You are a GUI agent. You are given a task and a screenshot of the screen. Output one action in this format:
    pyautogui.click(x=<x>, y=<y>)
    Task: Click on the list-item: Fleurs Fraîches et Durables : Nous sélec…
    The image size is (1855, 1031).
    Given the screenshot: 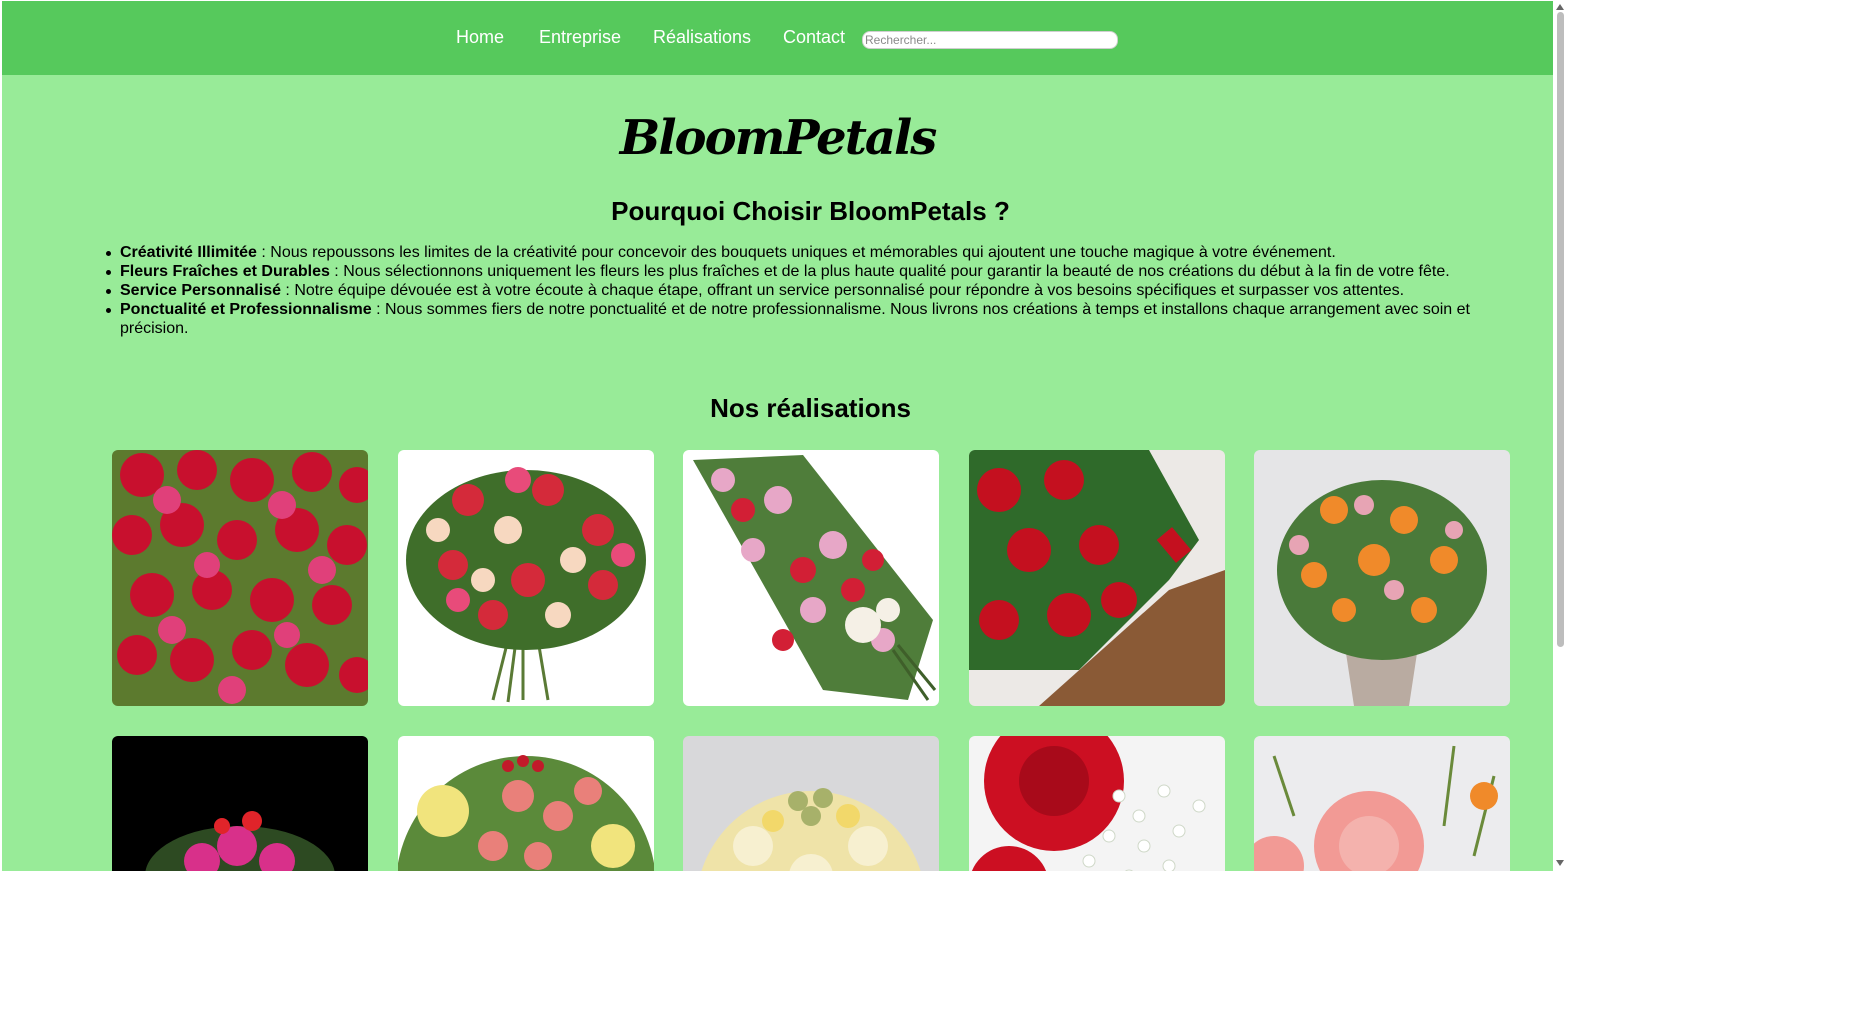 What is the action you would take?
    pyautogui.click(x=803, y=271)
    